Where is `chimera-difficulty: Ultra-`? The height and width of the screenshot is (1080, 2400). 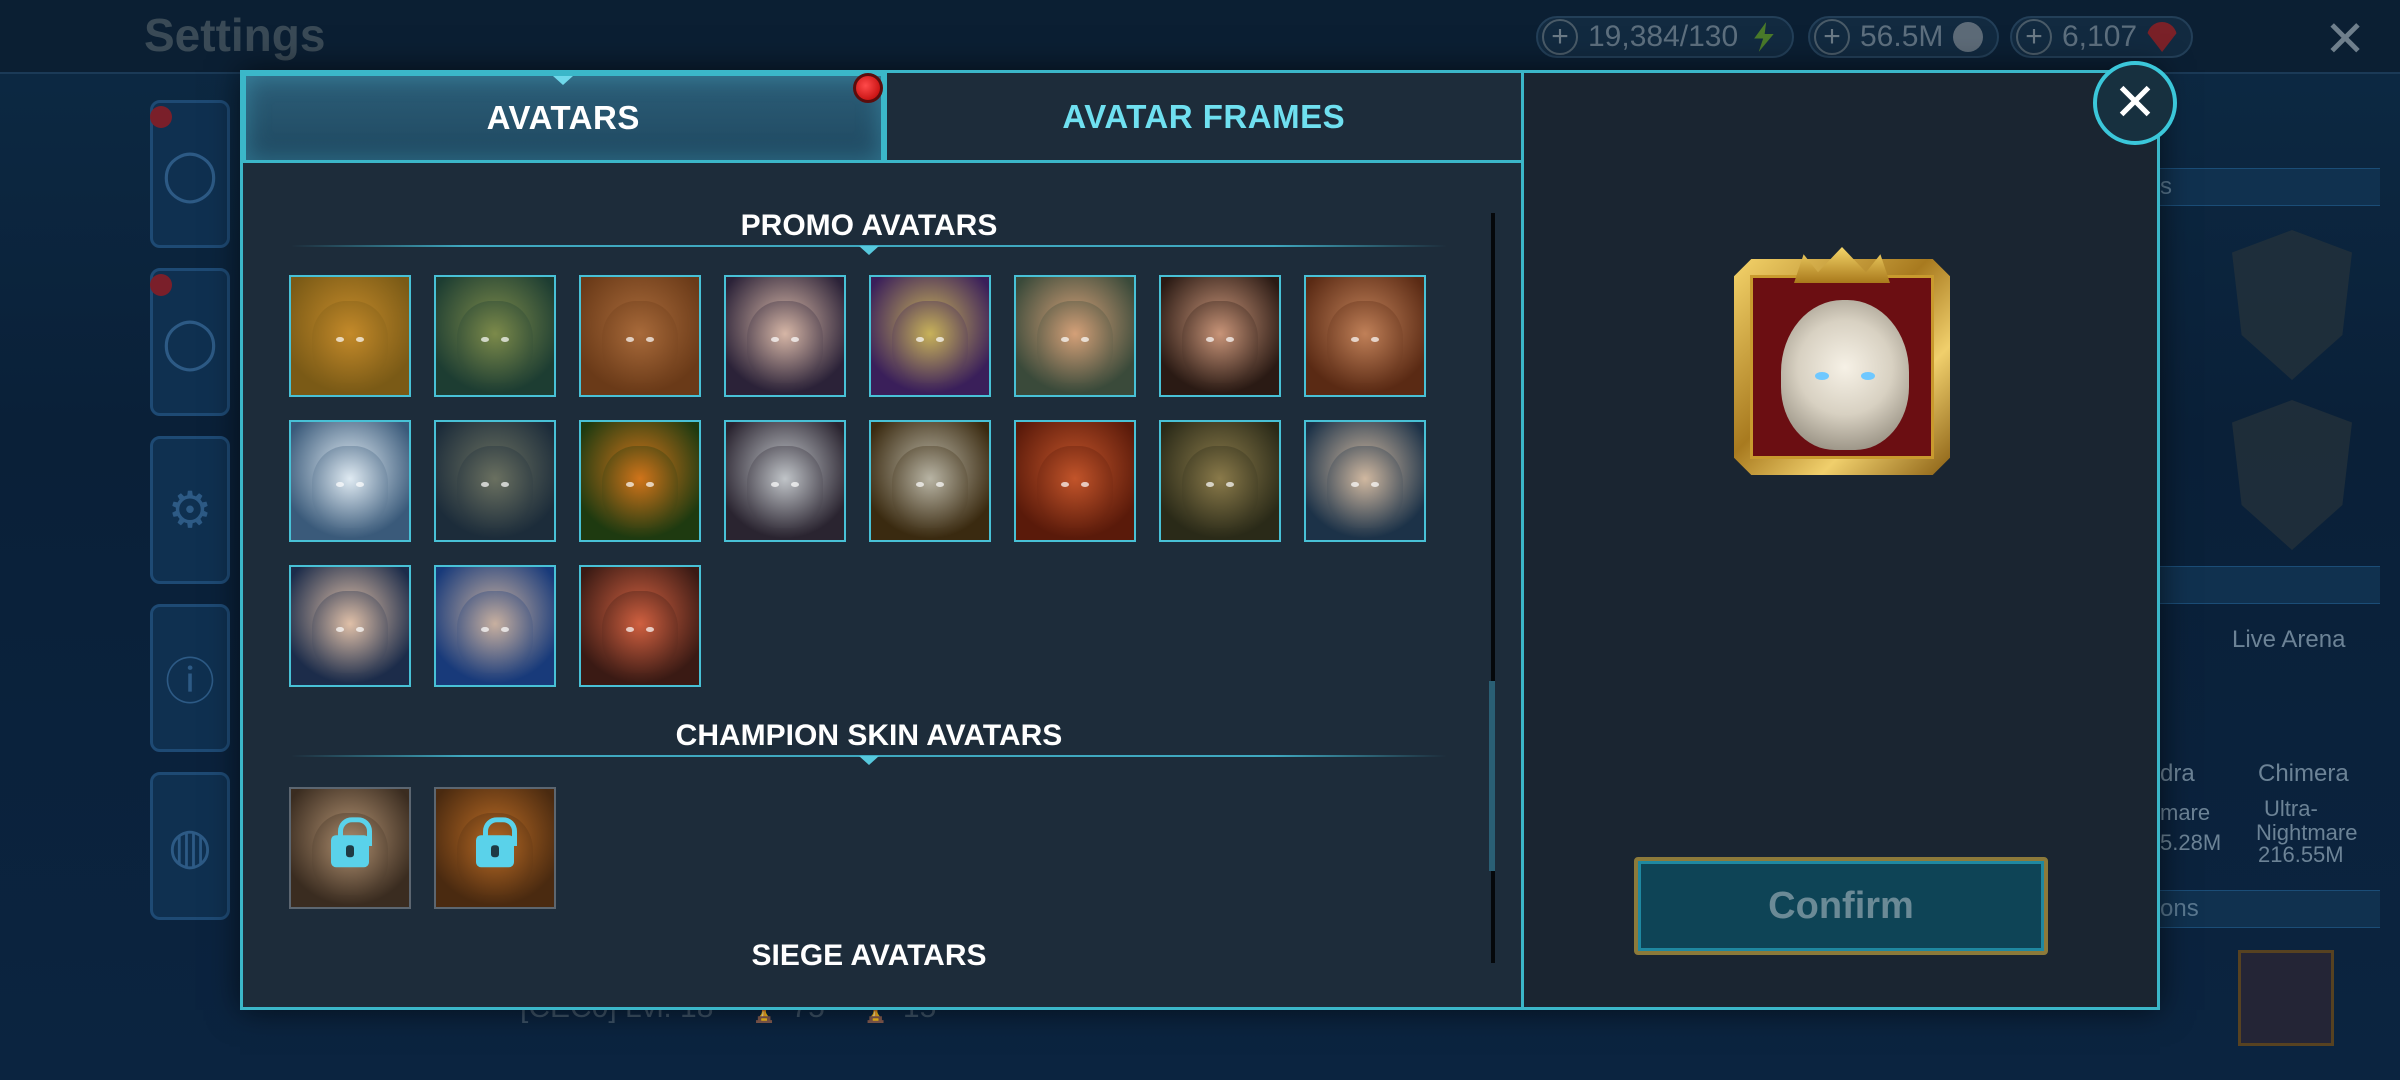 chimera-difficulty: Ultra- is located at coordinates (2291, 808).